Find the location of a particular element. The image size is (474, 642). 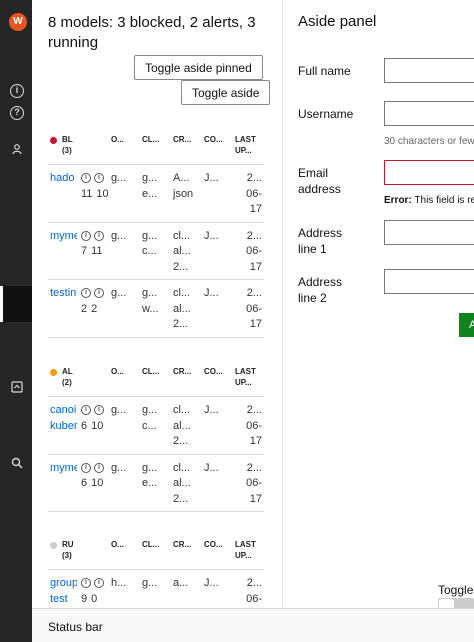

model-link: hado is located at coordinates (63, 179).